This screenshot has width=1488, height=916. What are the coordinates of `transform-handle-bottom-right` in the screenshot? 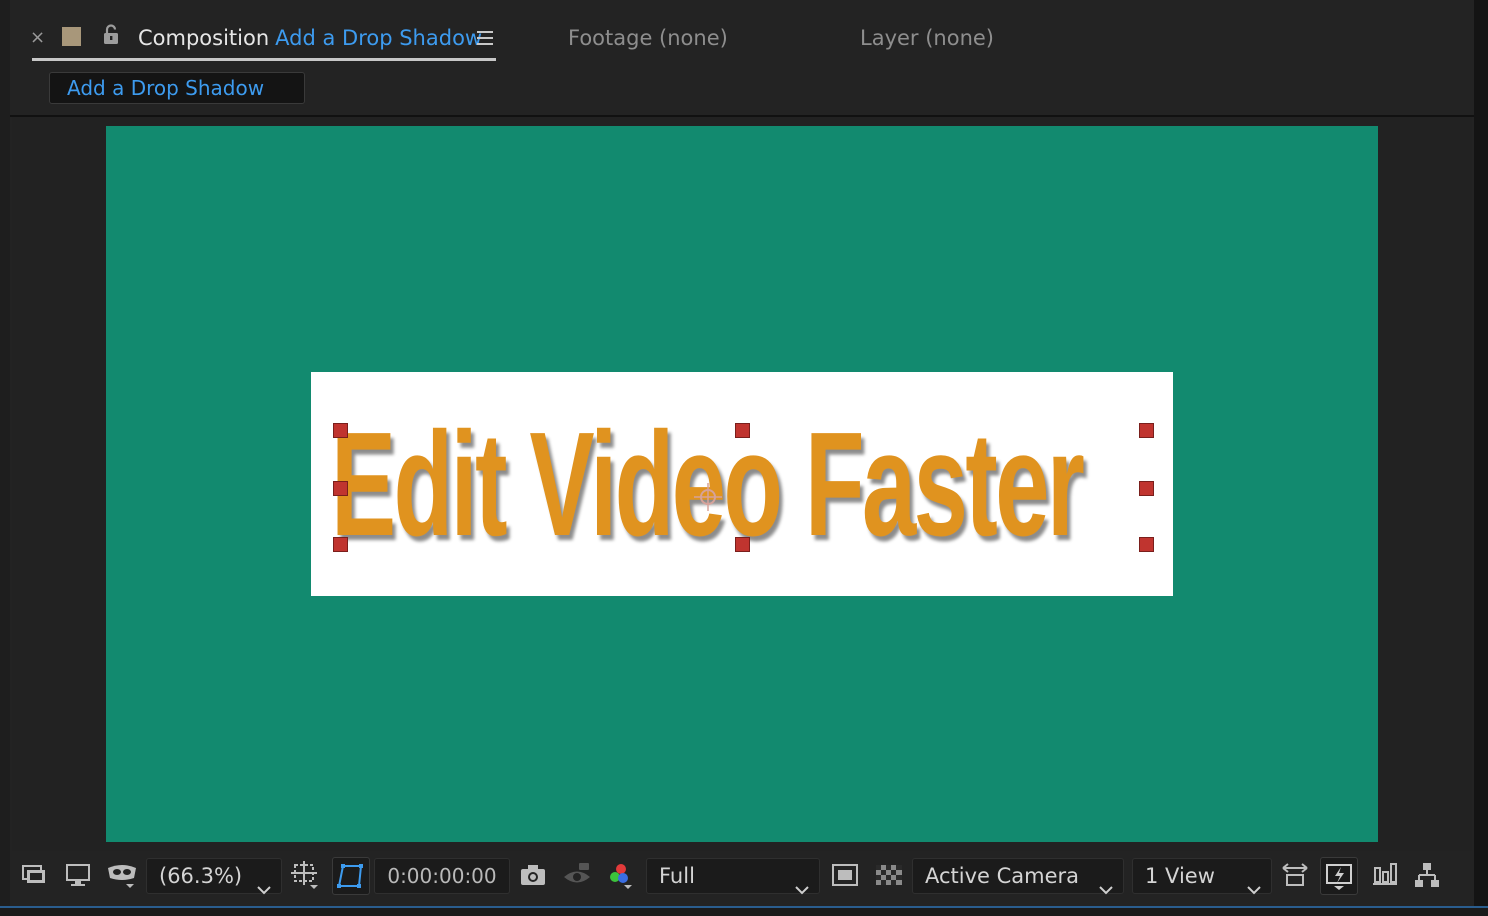 It's located at (1146, 544).